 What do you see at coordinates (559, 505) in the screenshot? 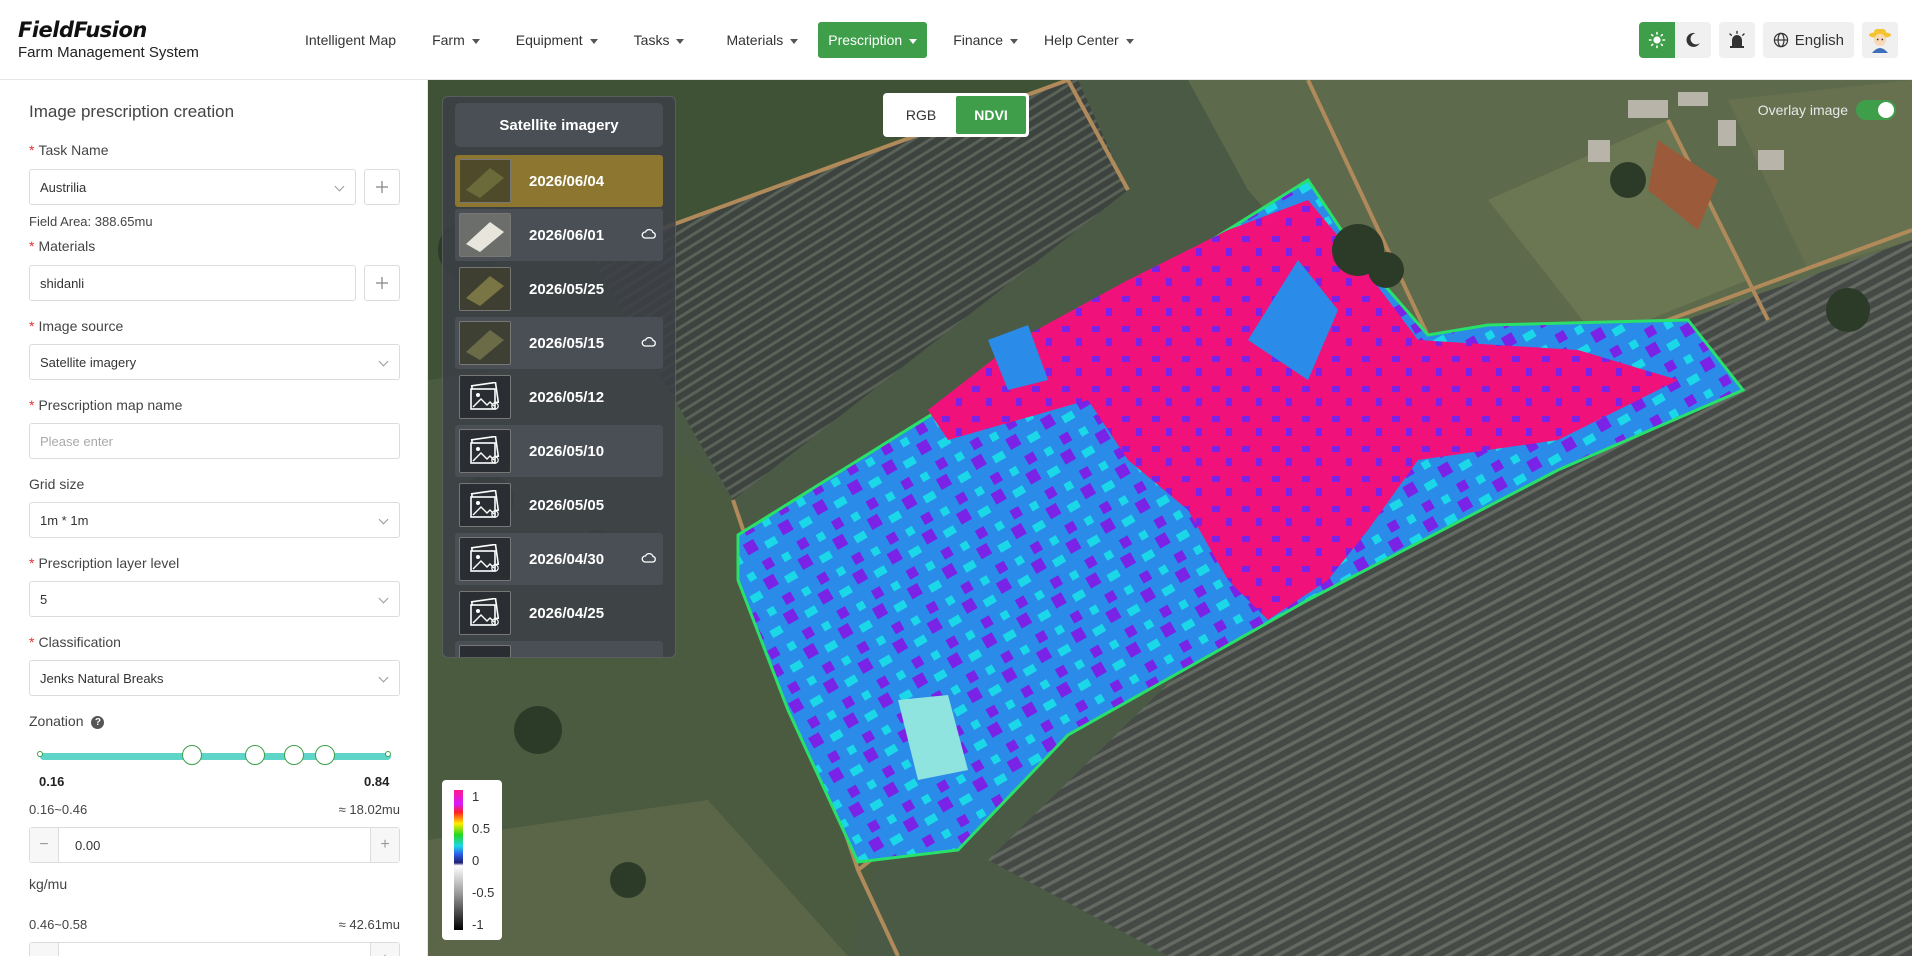
I see `imagery-item: 2026/05/05` at bounding box center [559, 505].